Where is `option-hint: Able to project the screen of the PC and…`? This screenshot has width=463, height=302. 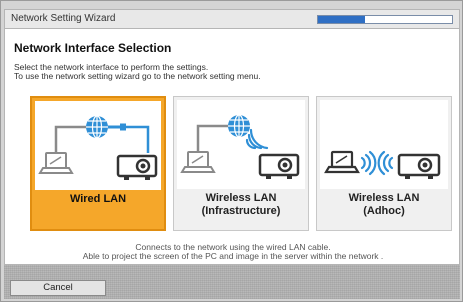
option-hint: Able to project the screen of the PC and… is located at coordinates (233, 256).